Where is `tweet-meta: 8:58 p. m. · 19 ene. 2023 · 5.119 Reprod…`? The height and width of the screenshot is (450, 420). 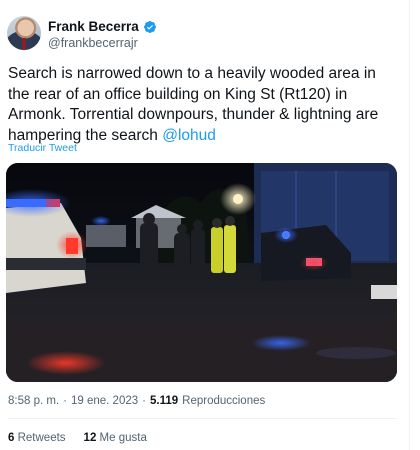 tweet-meta: 8:58 p. m. · 19 ene. 2023 · 5.119 Reprod… is located at coordinates (136, 401).